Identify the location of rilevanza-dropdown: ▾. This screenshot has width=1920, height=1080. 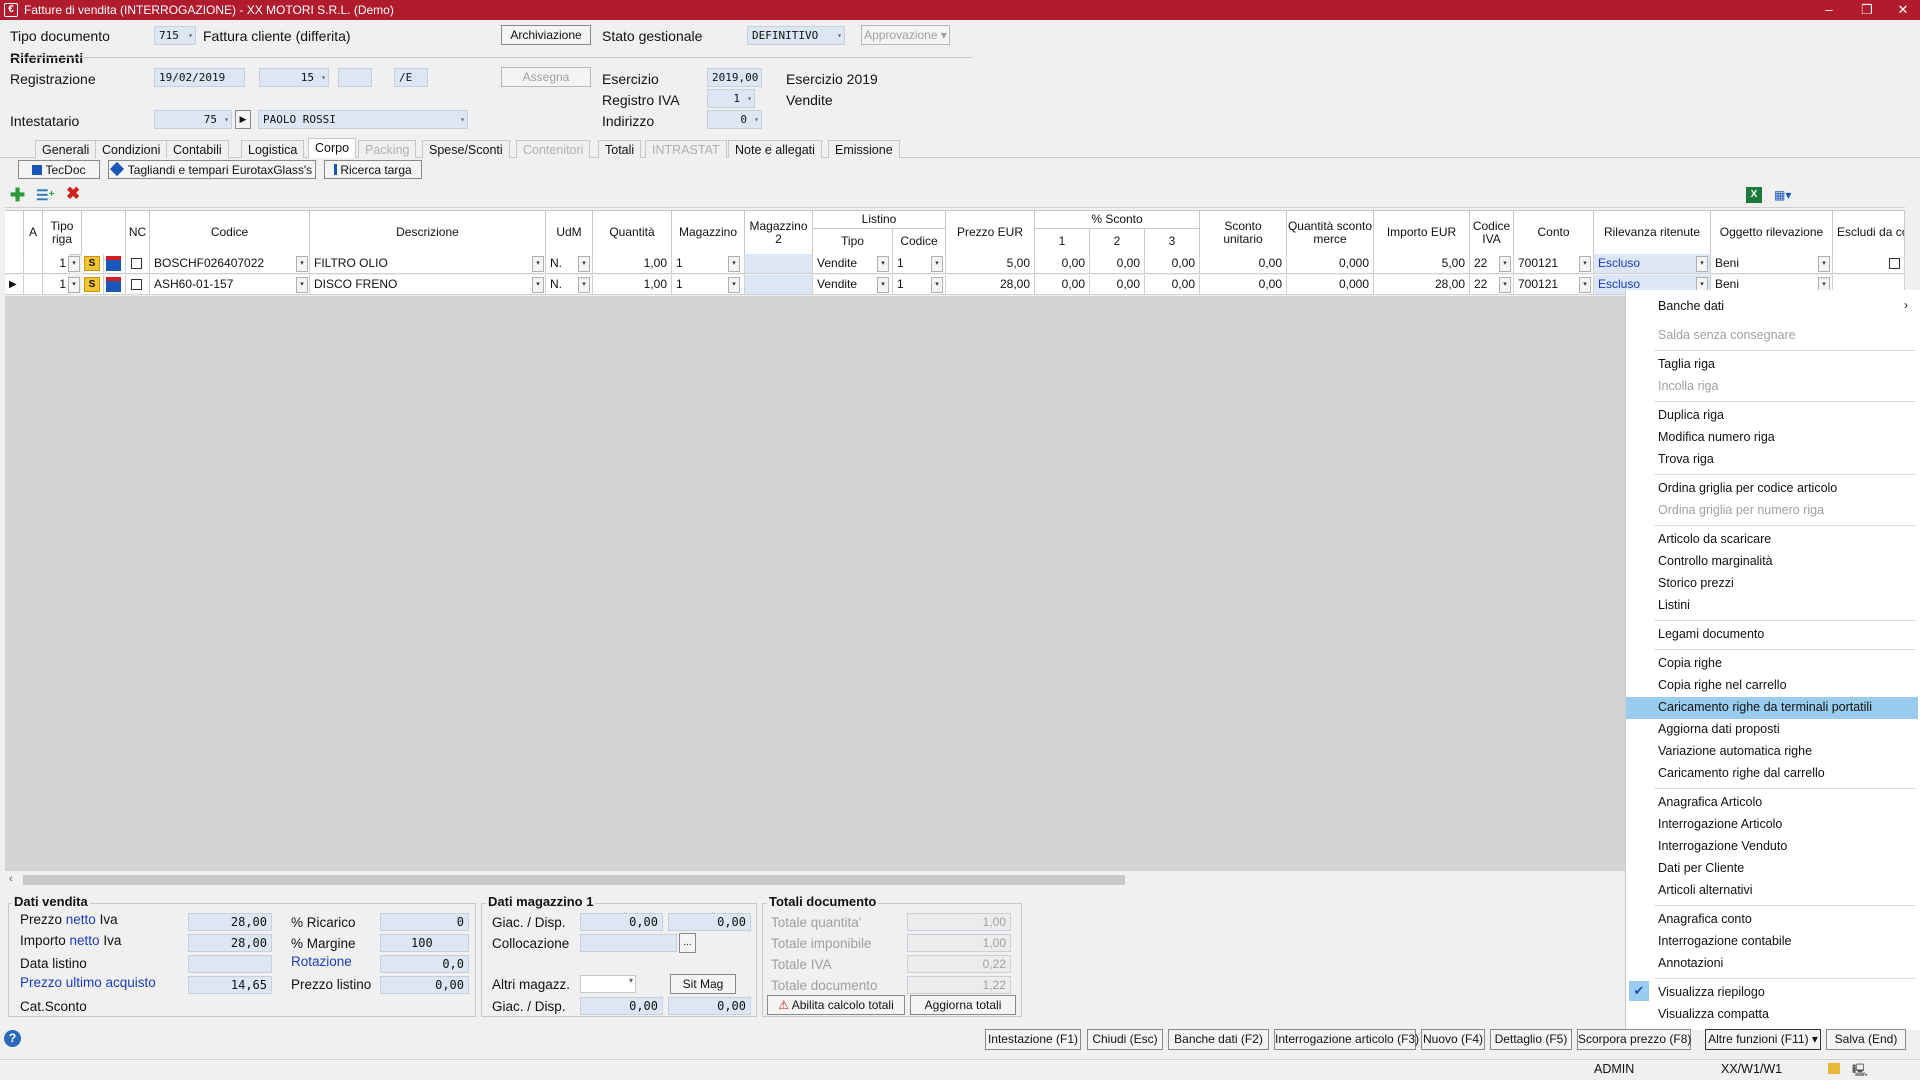
(1702, 264).